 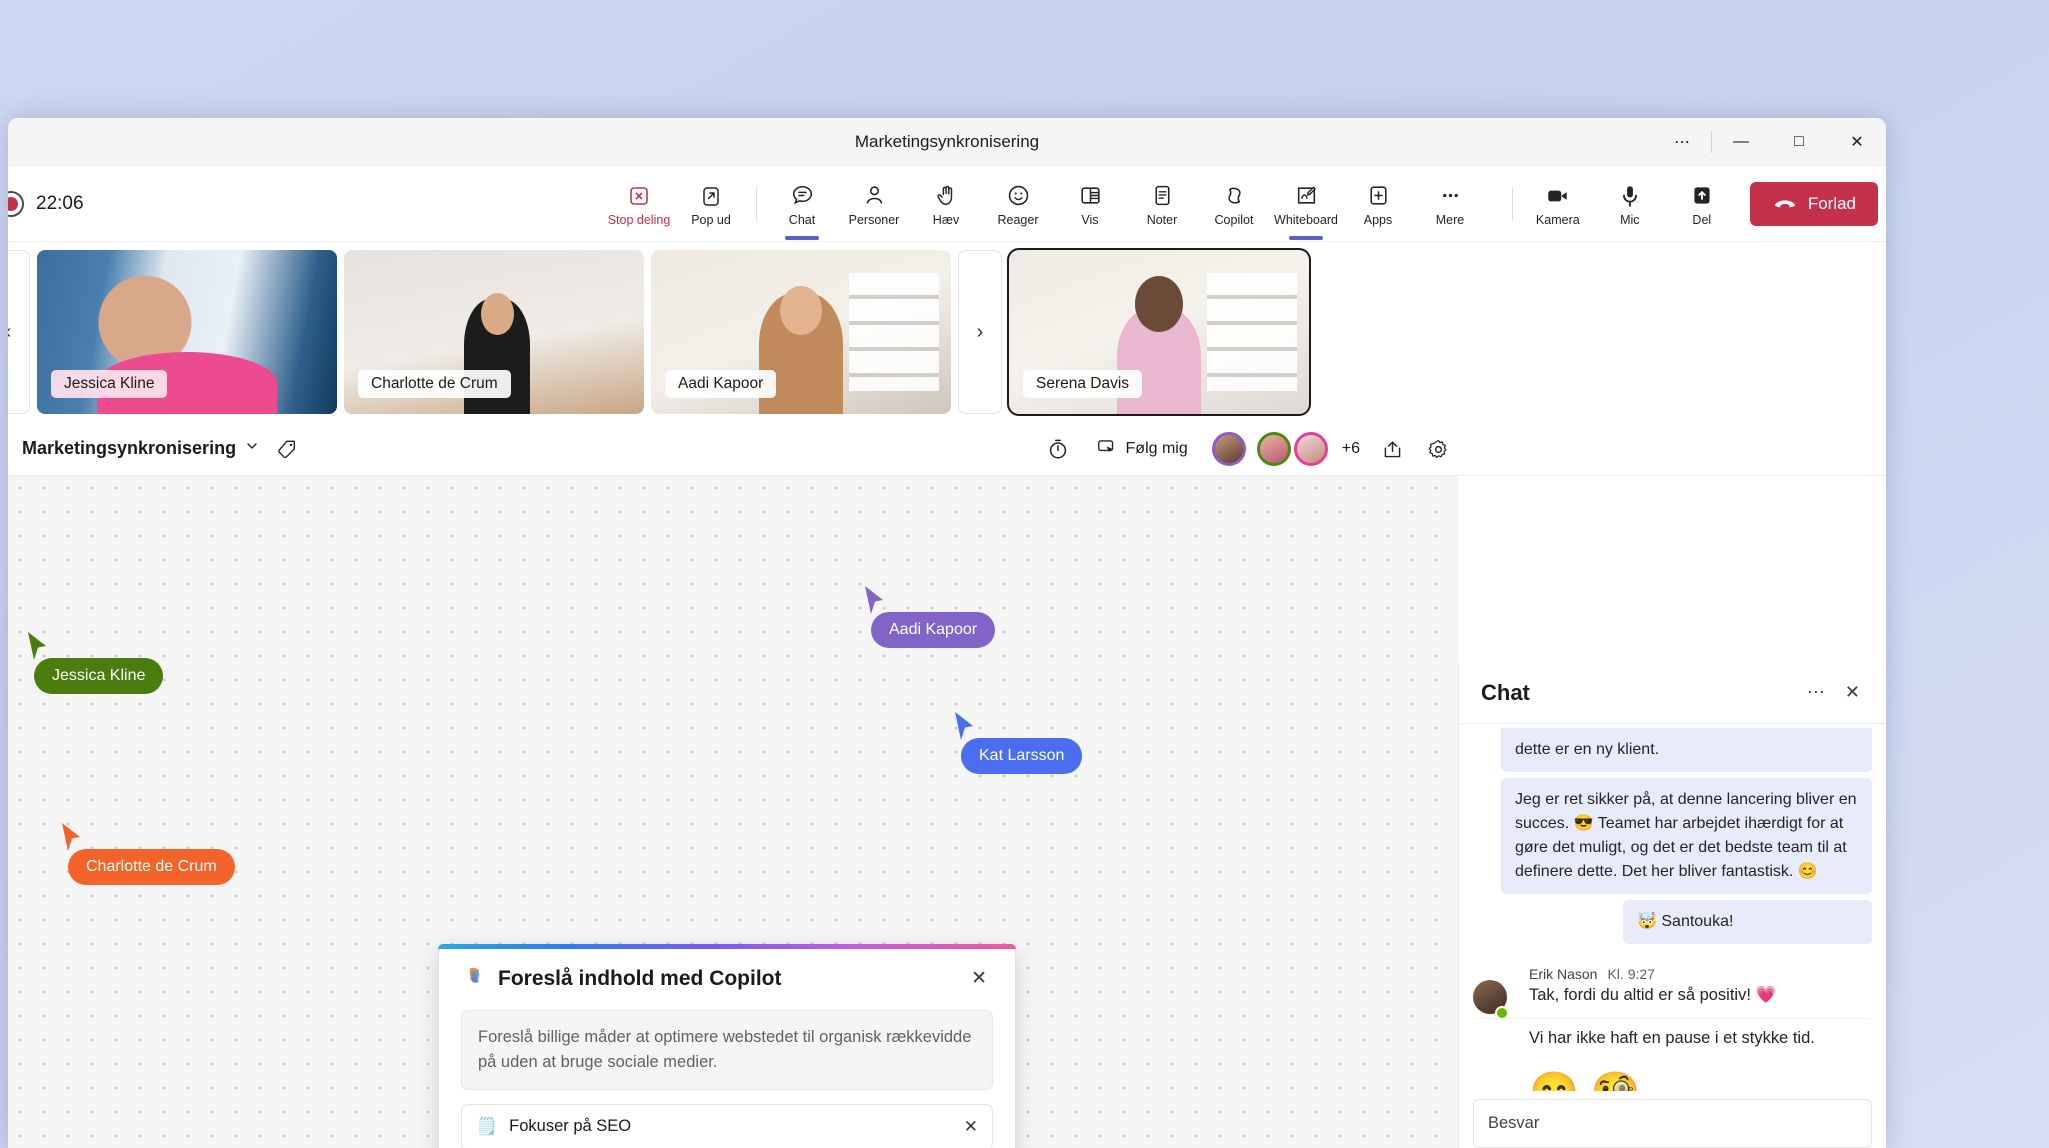 I want to click on tab-view: Vis, so click(x=1090, y=204).